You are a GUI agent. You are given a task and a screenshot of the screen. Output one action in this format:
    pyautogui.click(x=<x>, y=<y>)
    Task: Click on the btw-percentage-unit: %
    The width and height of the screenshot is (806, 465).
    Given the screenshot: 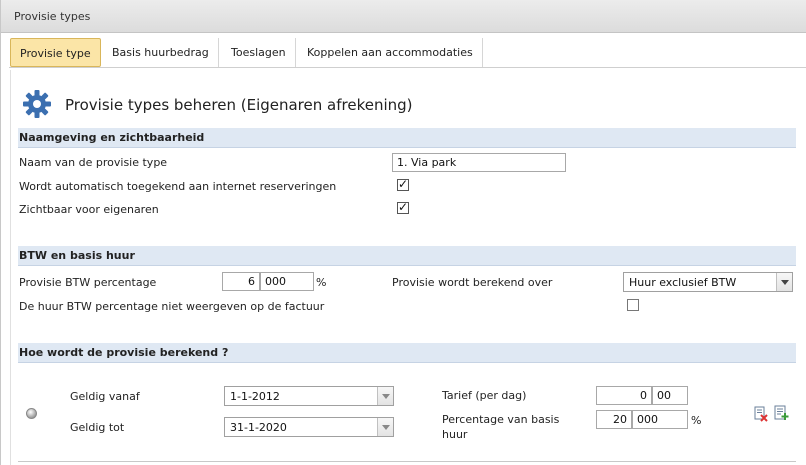 What is the action you would take?
    pyautogui.click(x=321, y=282)
    